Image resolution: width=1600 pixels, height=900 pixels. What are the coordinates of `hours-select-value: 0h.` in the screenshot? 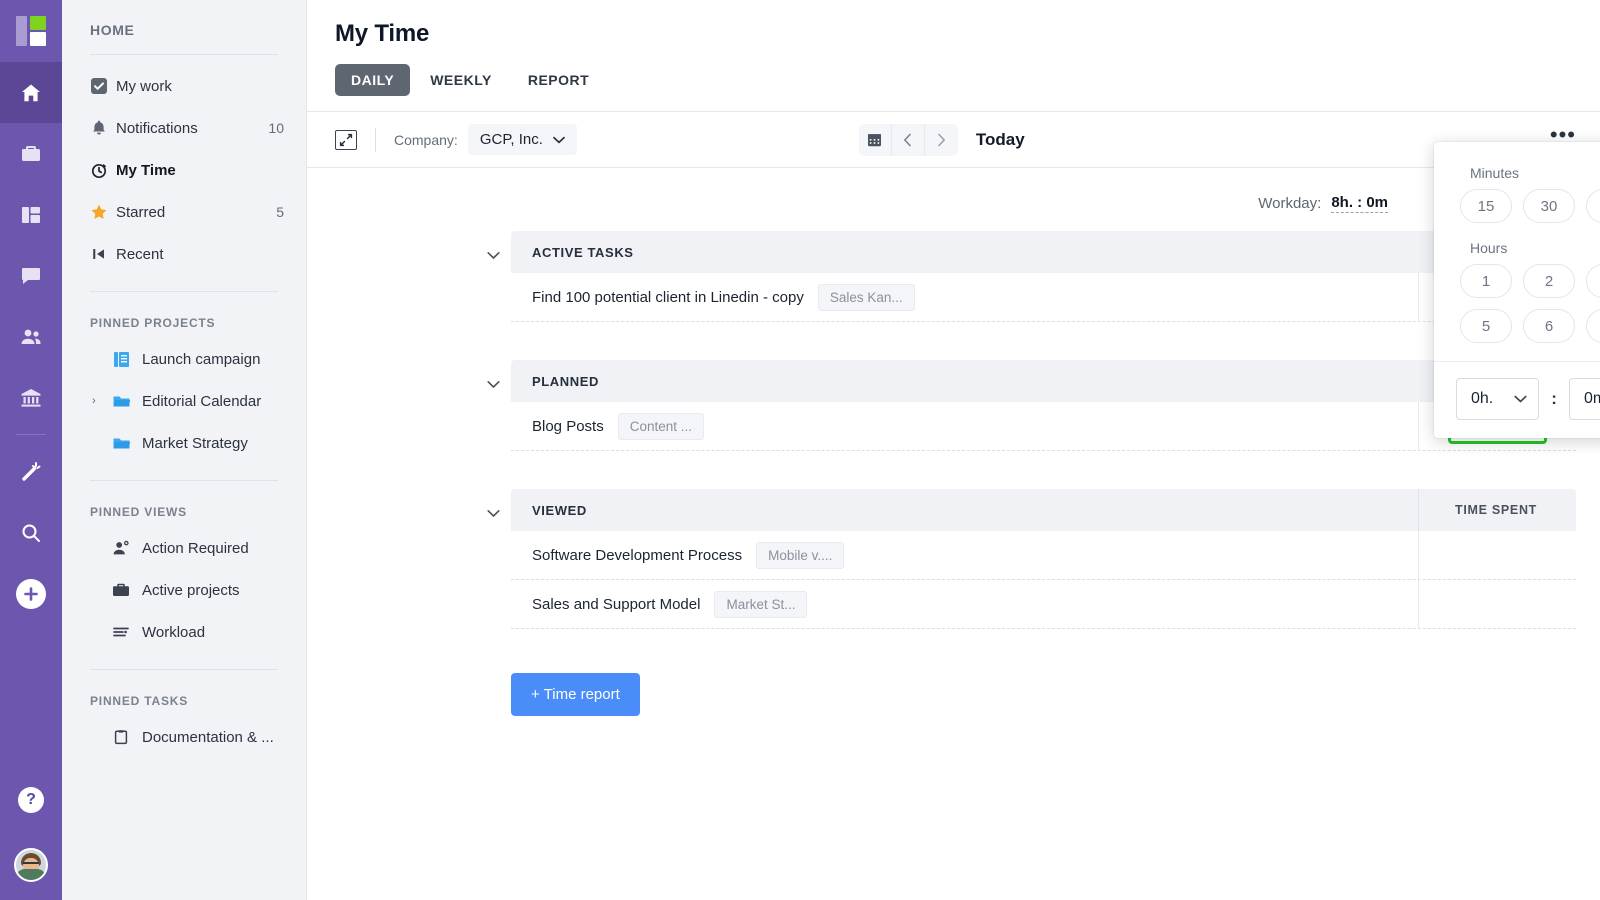 It's located at (1482, 398).